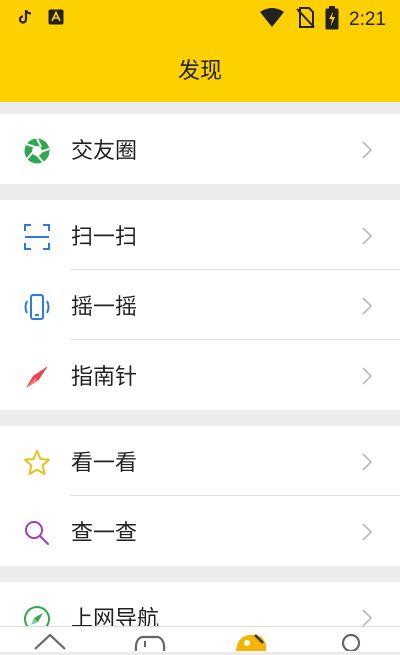  I want to click on section-moments: 交友圈, so click(200, 149).